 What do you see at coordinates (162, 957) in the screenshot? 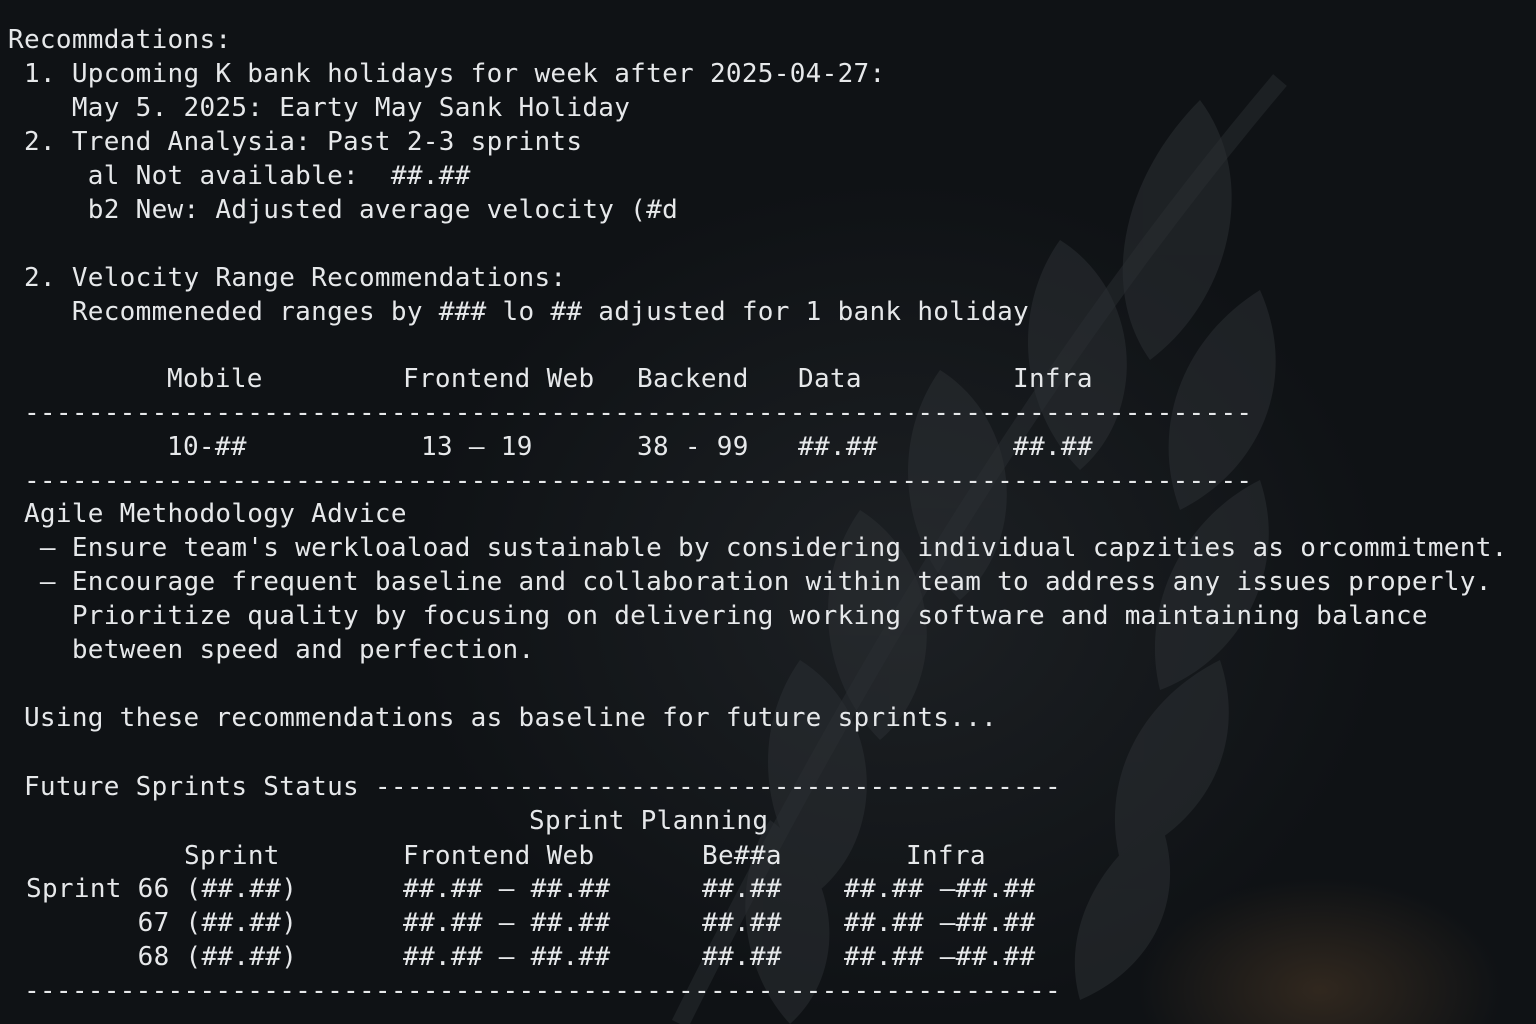
I see `sprint-row-68-sprint: 68 (##.##)` at bounding box center [162, 957].